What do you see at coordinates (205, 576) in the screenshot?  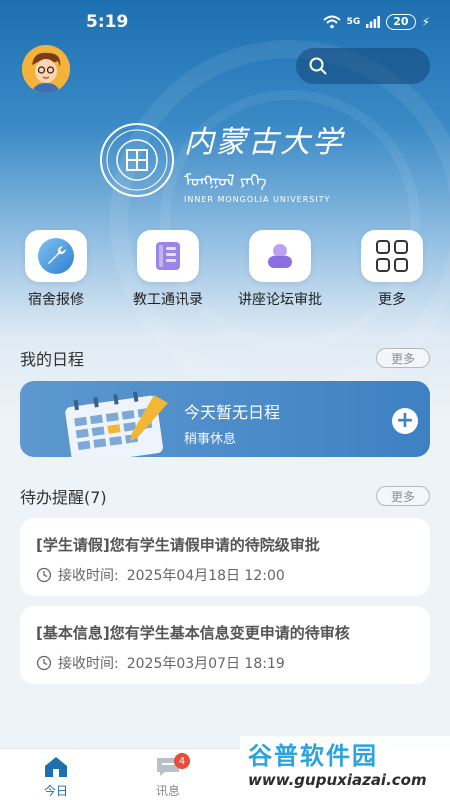 I see `todo-time-value: 2025年04月18日 12:00` at bounding box center [205, 576].